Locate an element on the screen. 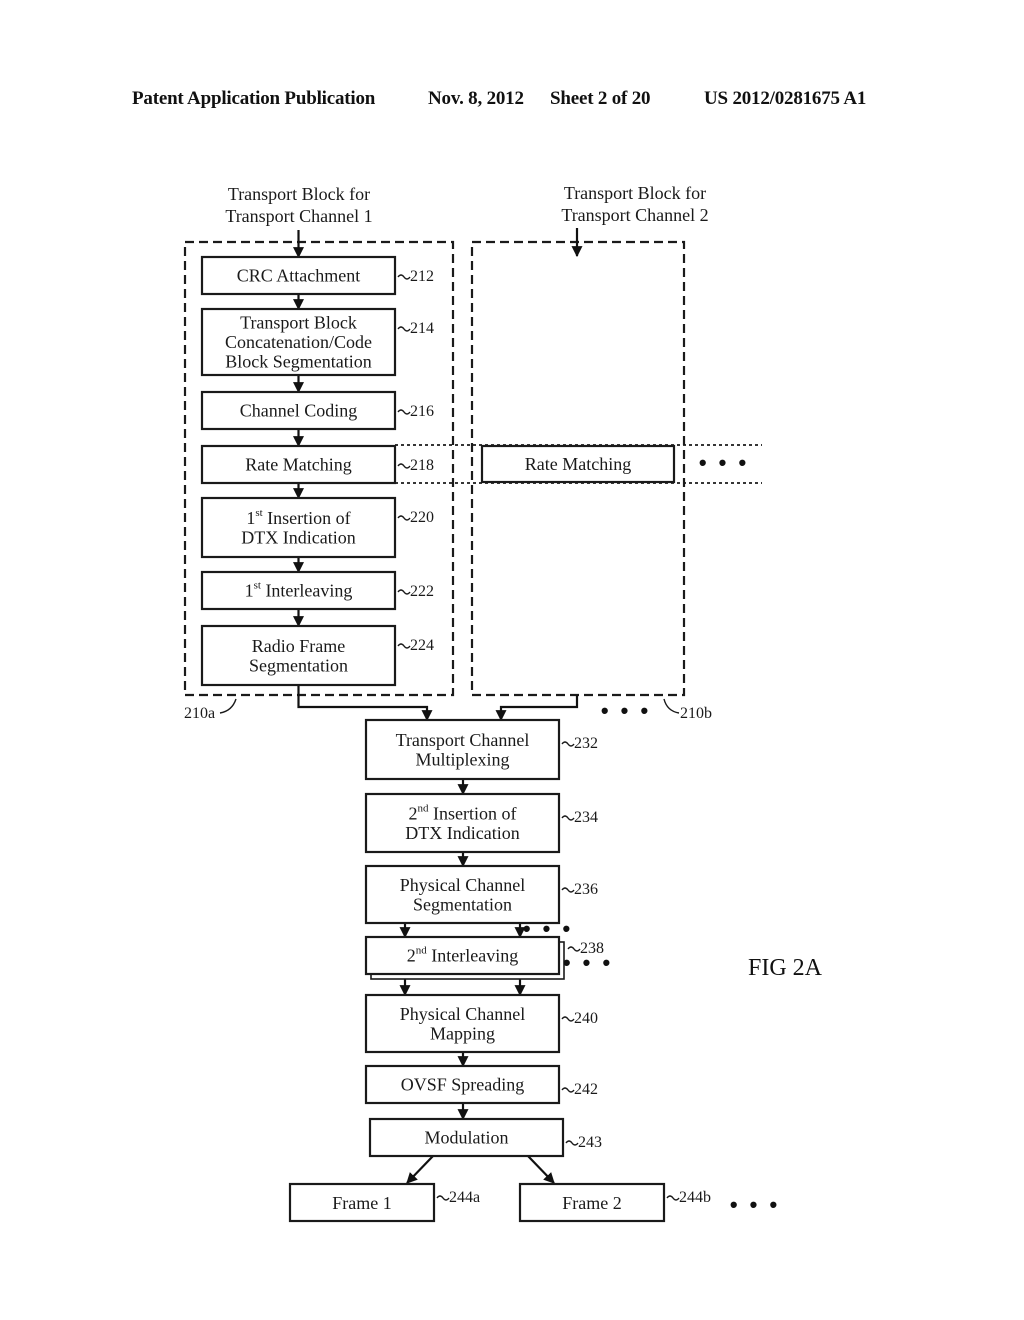  block-pcmap-label: Physical Channel is located at coordinates (462, 1014).